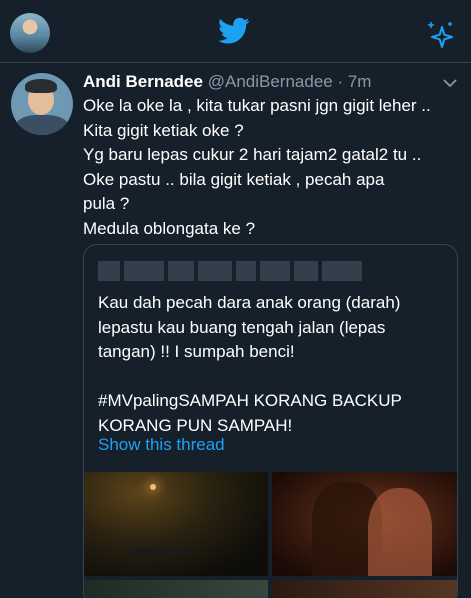 This screenshot has width=471, height=598. Describe the element at coordinates (161, 445) in the screenshot. I see `show-thread-link: Show this thread` at that location.